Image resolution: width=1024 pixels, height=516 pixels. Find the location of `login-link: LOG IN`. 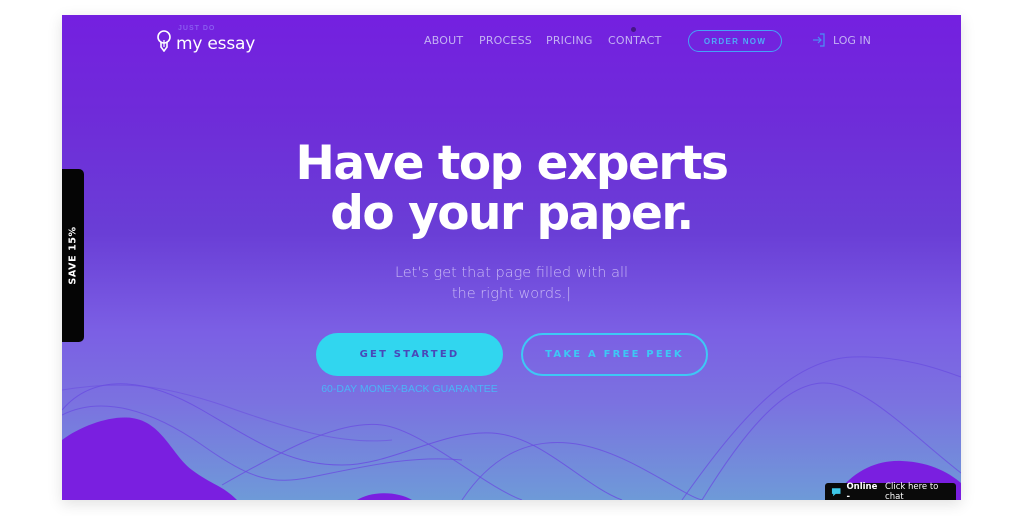

login-link: LOG IN is located at coordinates (841, 40).